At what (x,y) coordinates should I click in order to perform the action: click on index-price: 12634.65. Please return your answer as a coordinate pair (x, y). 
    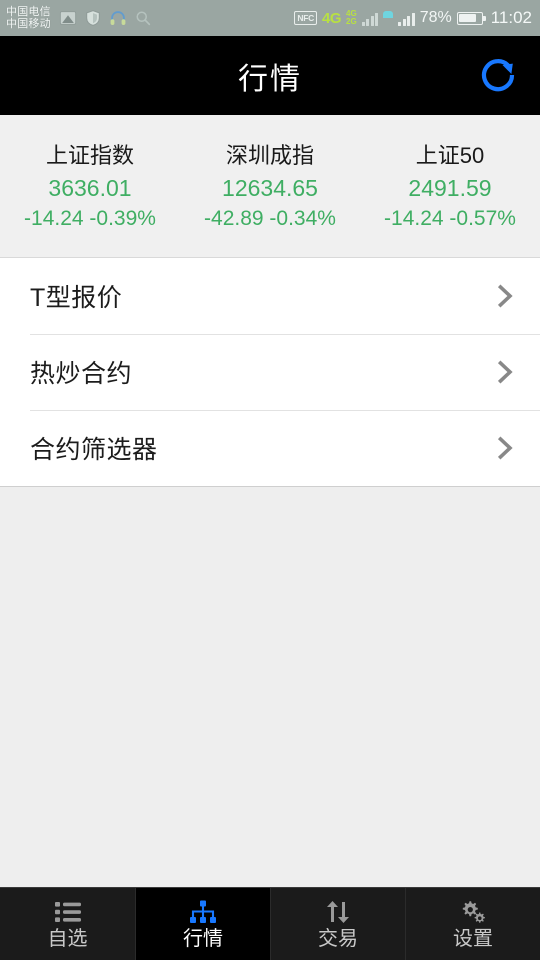
    Looking at the image, I should click on (270, 188).